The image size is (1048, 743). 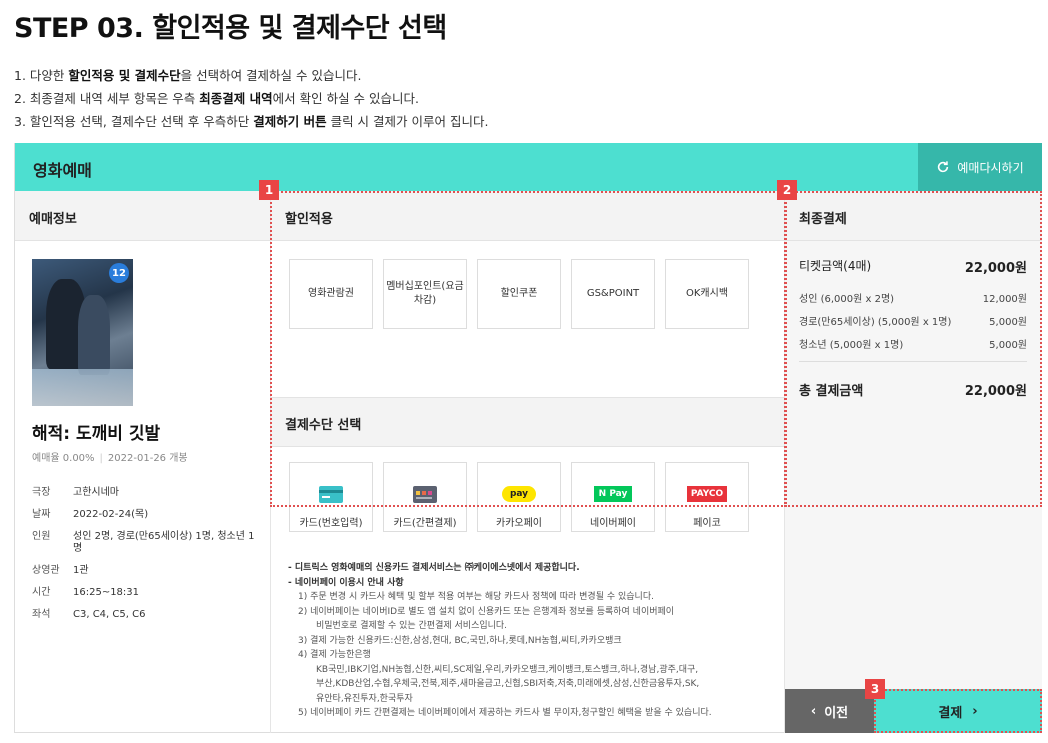 What do you see at coordinates (813, 711) in the screenshot?
I see `chevron-left-icon: ‹` at bounding box center [813, 711].